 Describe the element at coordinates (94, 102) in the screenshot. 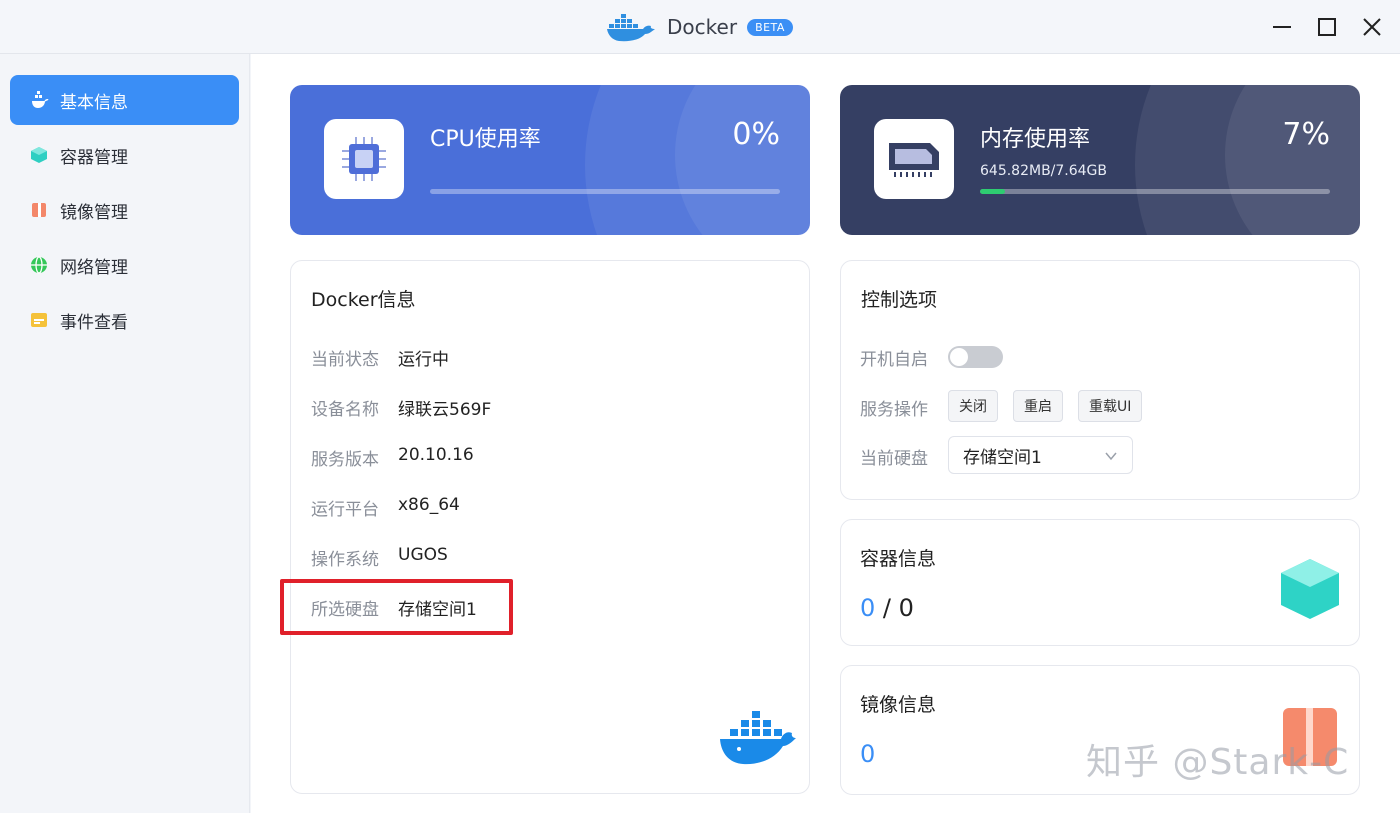

I see `sidebar-item-label: 基本信息` at that location.